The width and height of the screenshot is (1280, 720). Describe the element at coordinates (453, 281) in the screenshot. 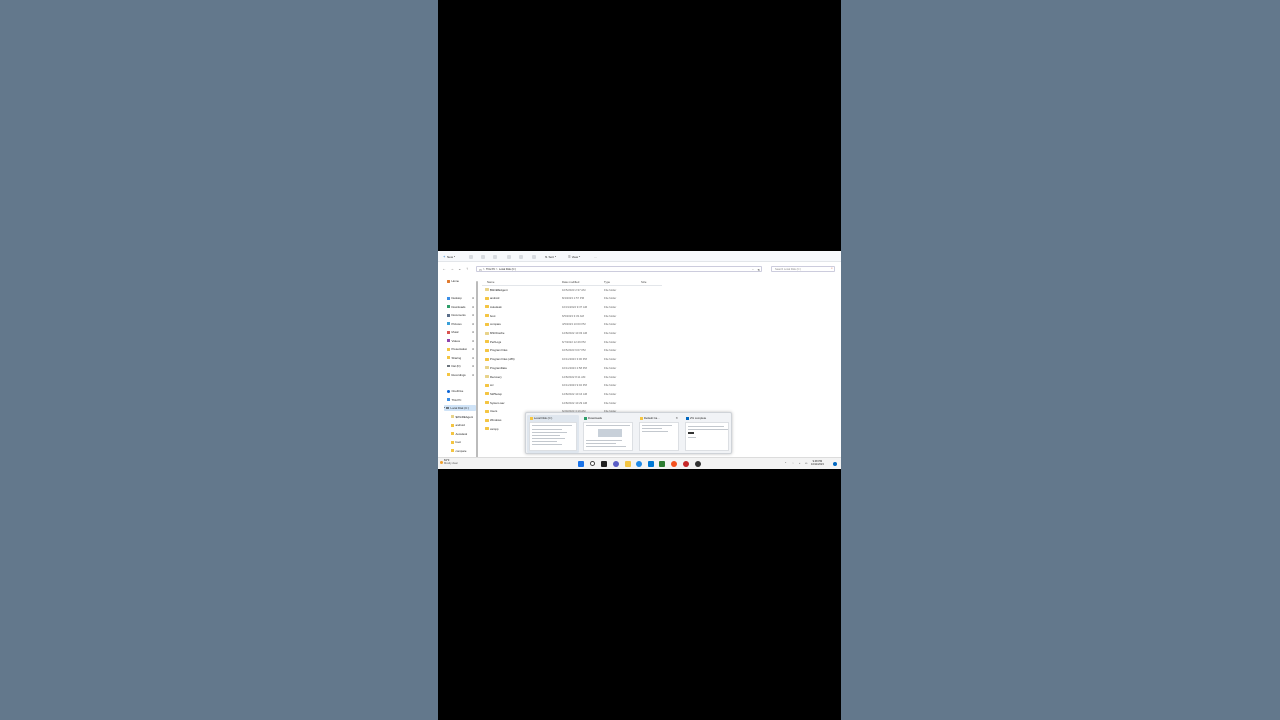

I see `sidebar-item-home: Home` at that location.